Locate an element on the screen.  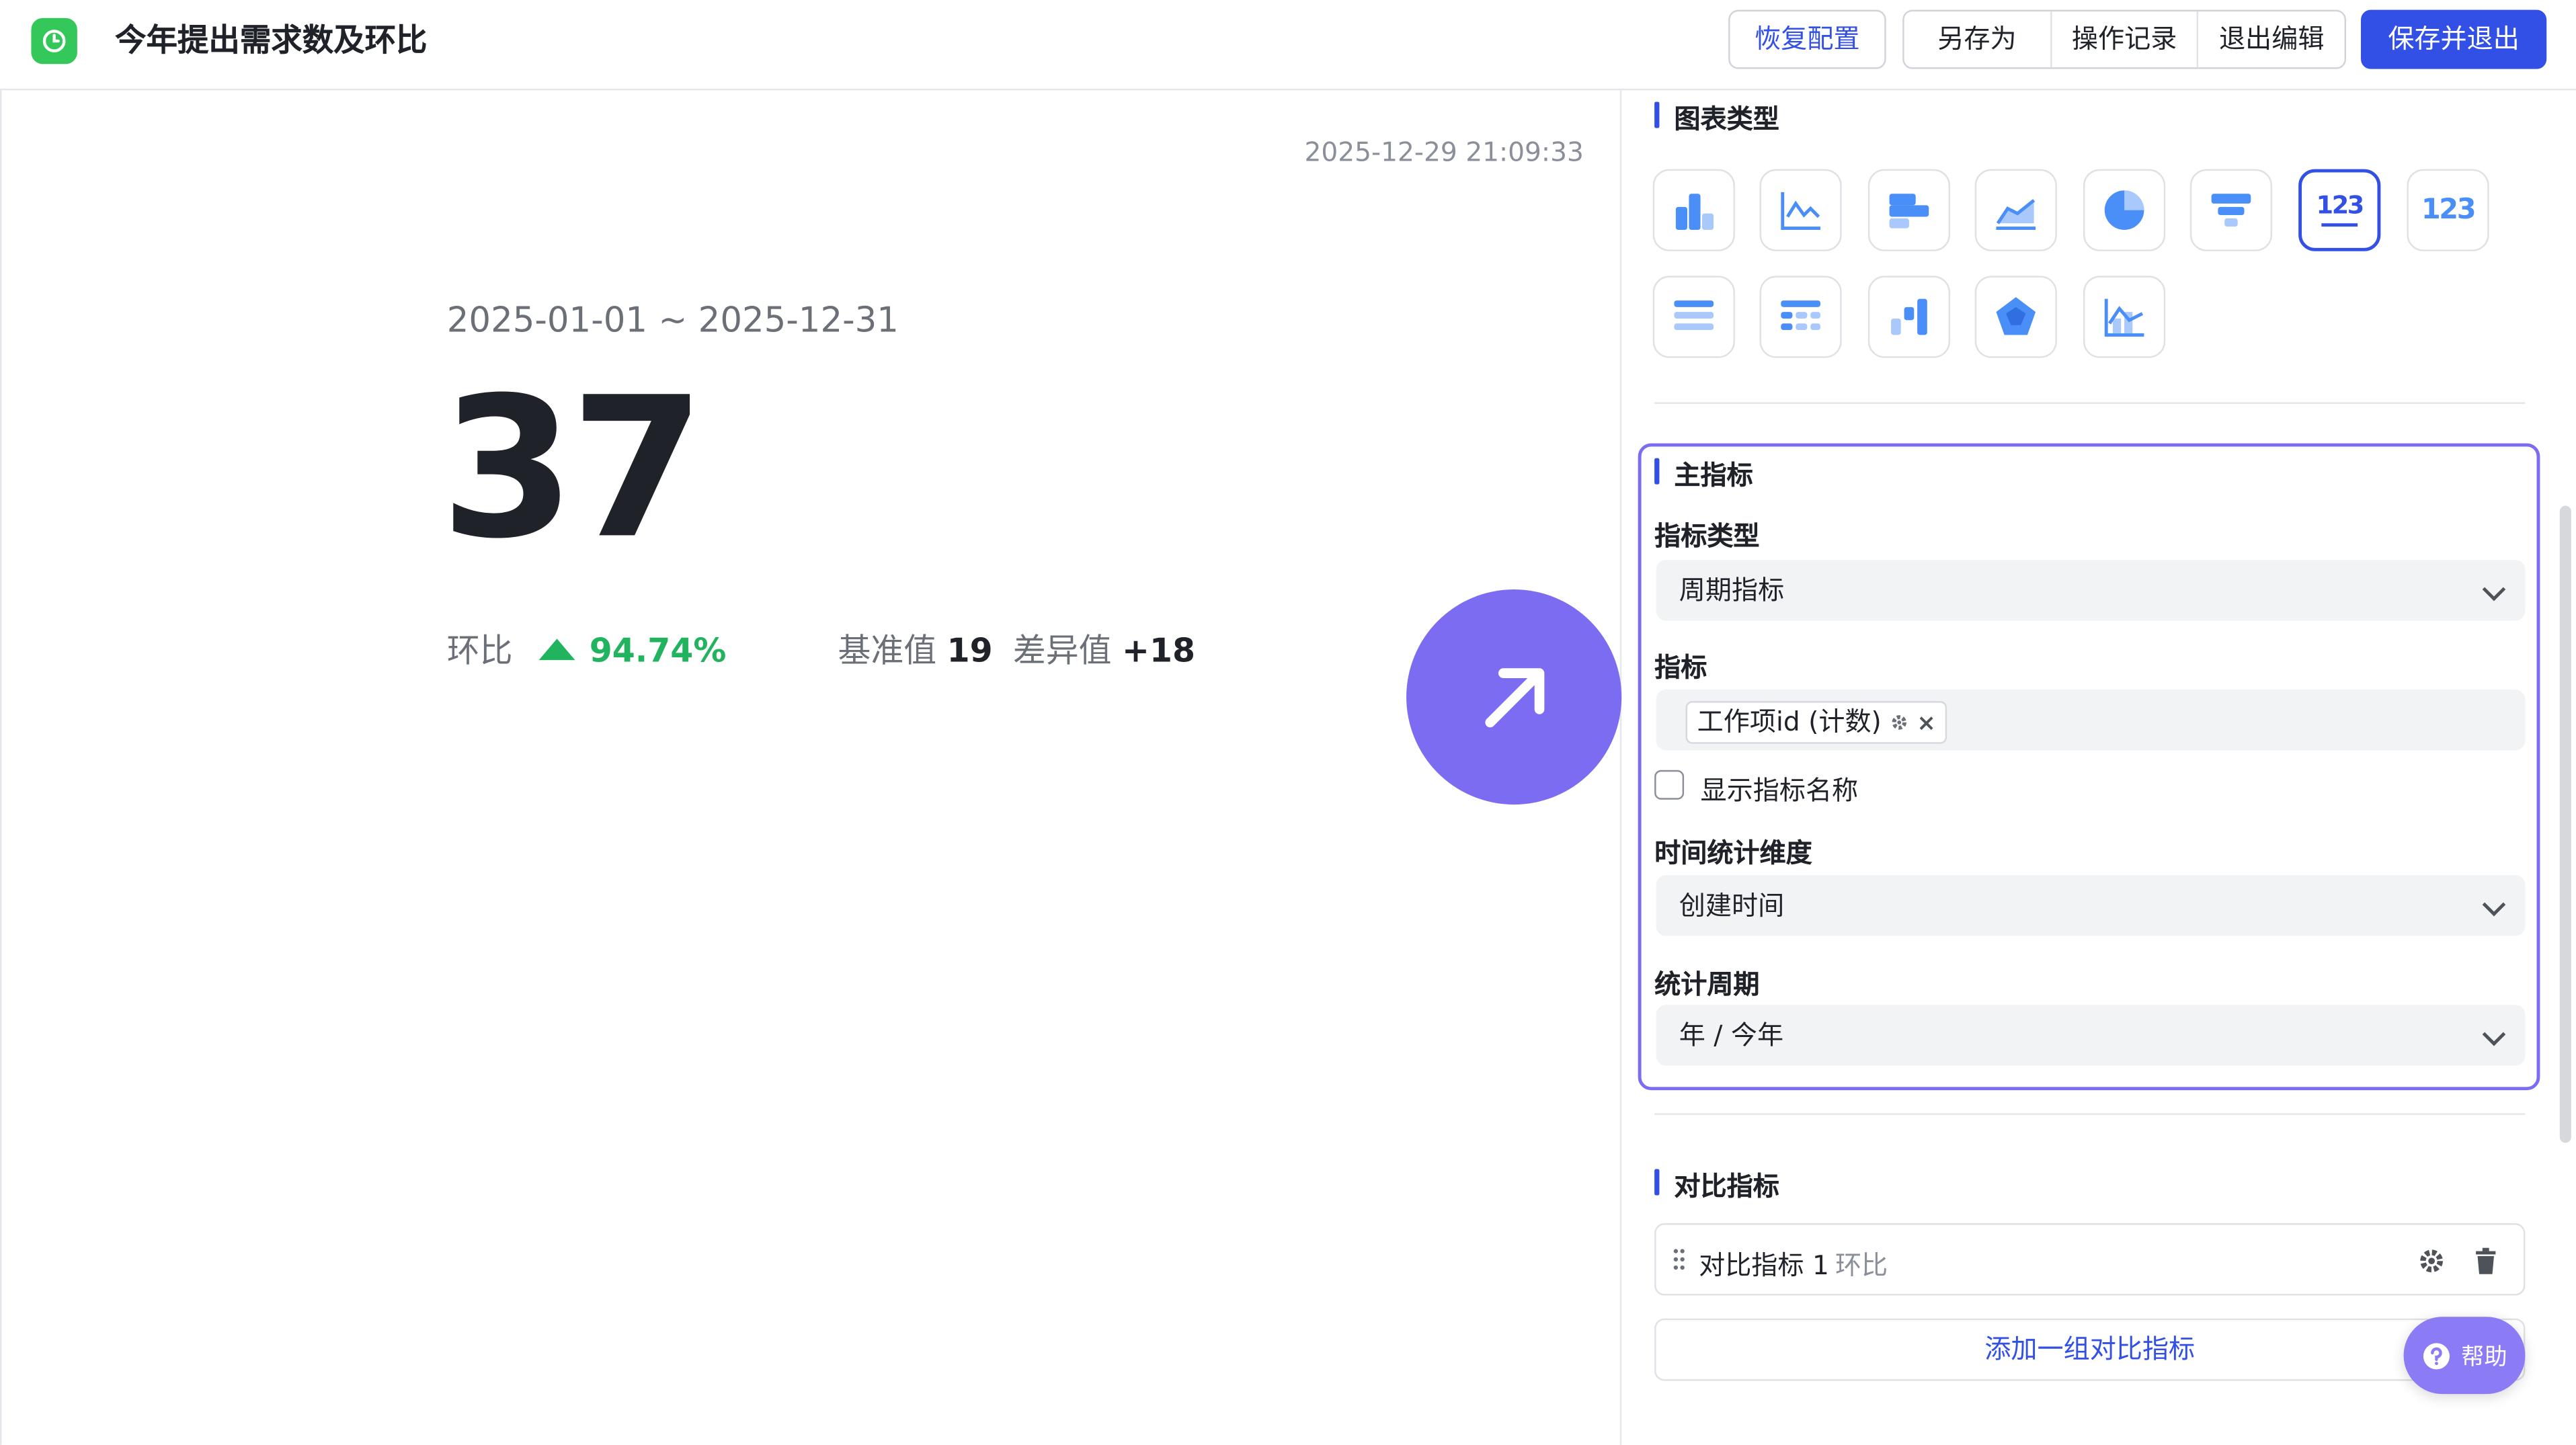
up-triangle-icon is located at coordinates (557, 649).